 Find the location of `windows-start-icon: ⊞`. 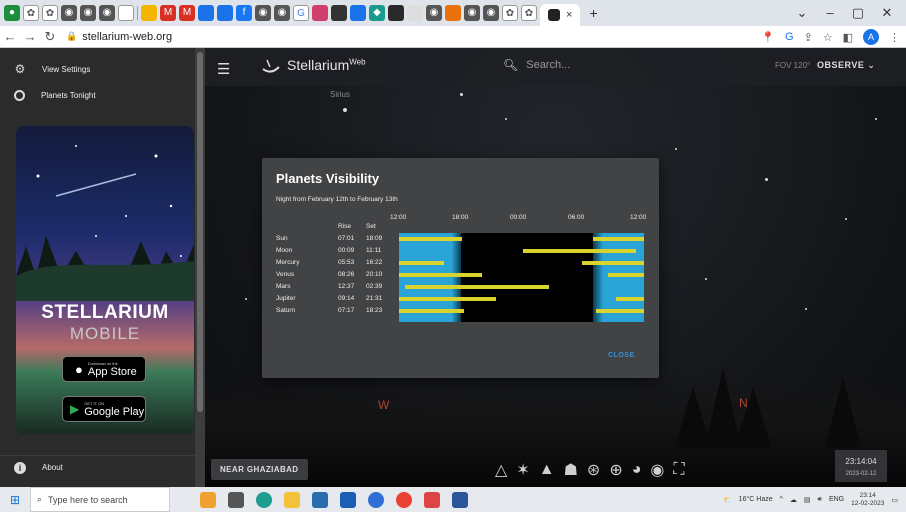

windows-start-icon: ⊞ is located at coordinates (15, 500).